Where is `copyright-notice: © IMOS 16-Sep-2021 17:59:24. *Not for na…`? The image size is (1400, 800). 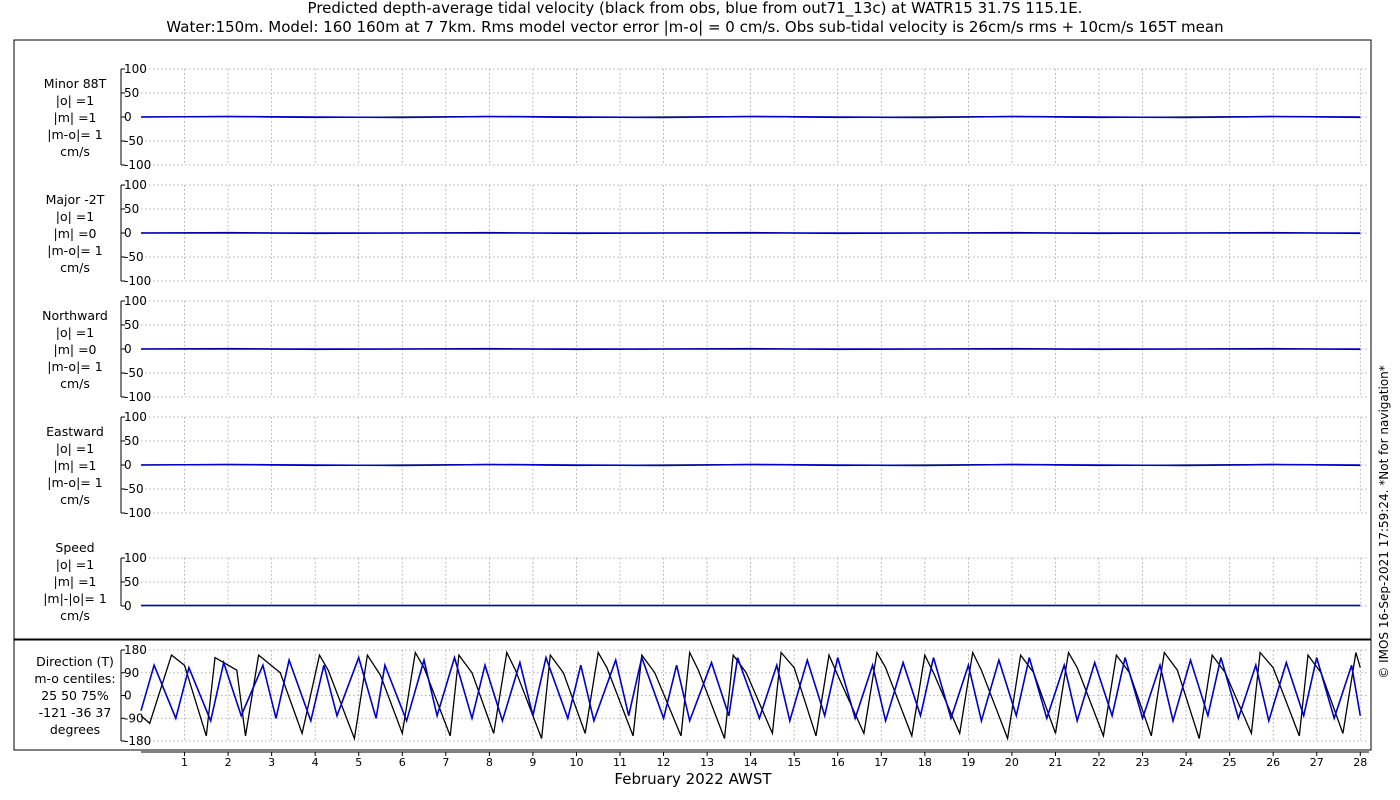
copyright-notice: © IMOS 16-Sep-2021 17:59:24. *Not for na… is located at coordinates (1384, 522).